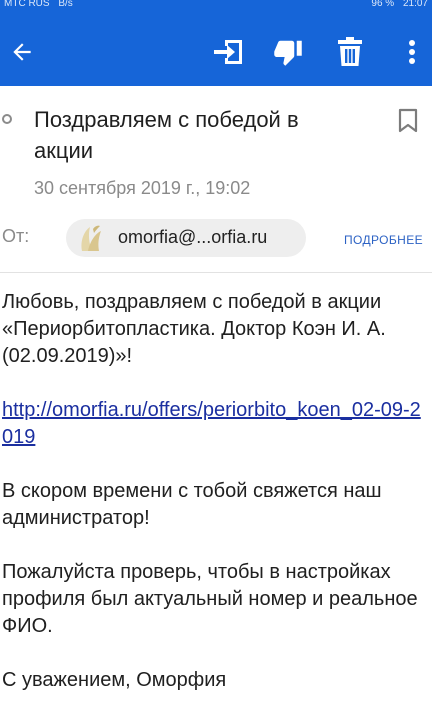 The height and width of the screenshot is (721, 432). What do you see at coordinates (415, 4) in the screenshot?
I see `clock: 21:07` at bounding box center [415, 4].